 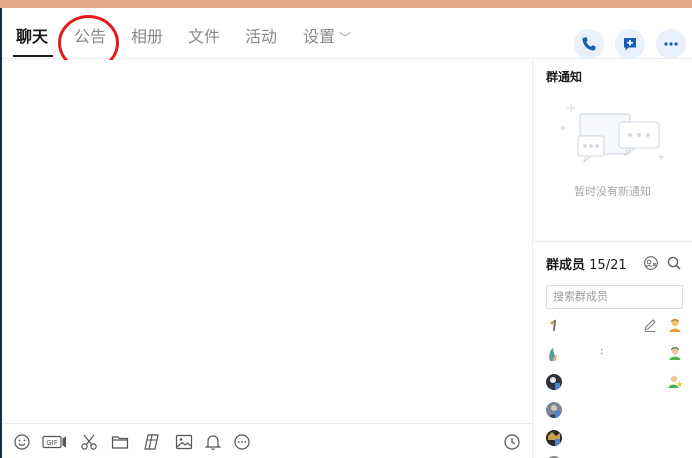 What do you see at coordinates (33, 56) in the screenshot?
I see `active-tab-underline` at bounding box center [33, 56].